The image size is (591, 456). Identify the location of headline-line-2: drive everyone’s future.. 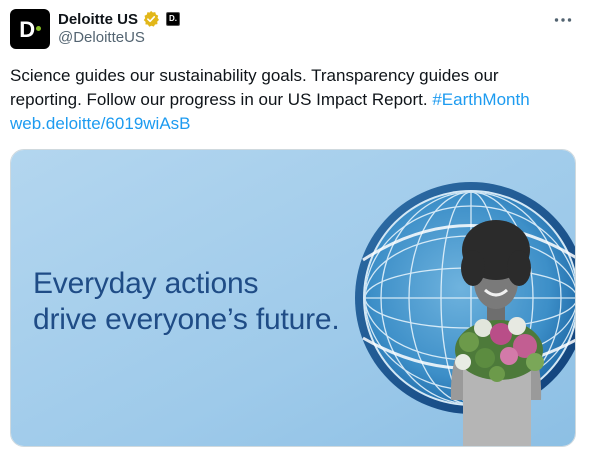
(186, 319).